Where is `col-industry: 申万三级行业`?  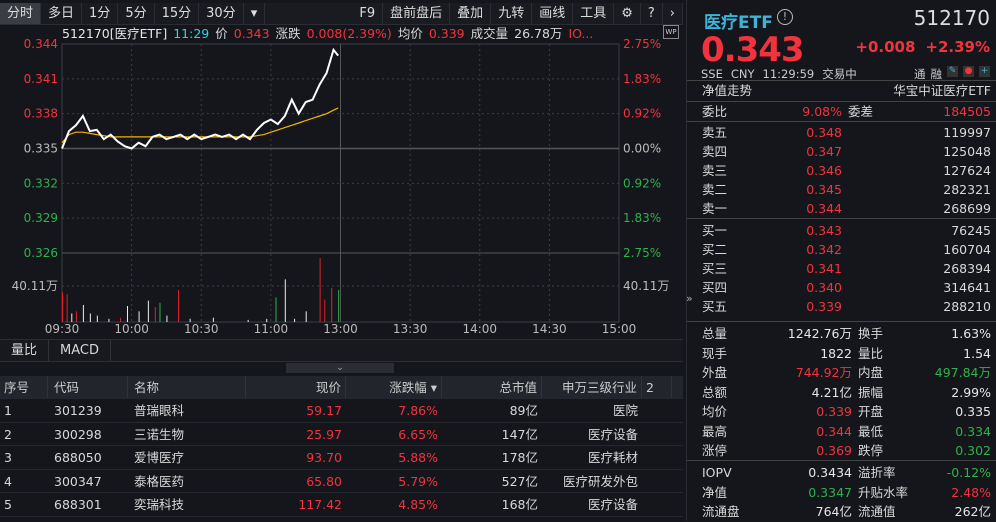 col-industry: 申万三级行业 is located at coordinates (592, 387).